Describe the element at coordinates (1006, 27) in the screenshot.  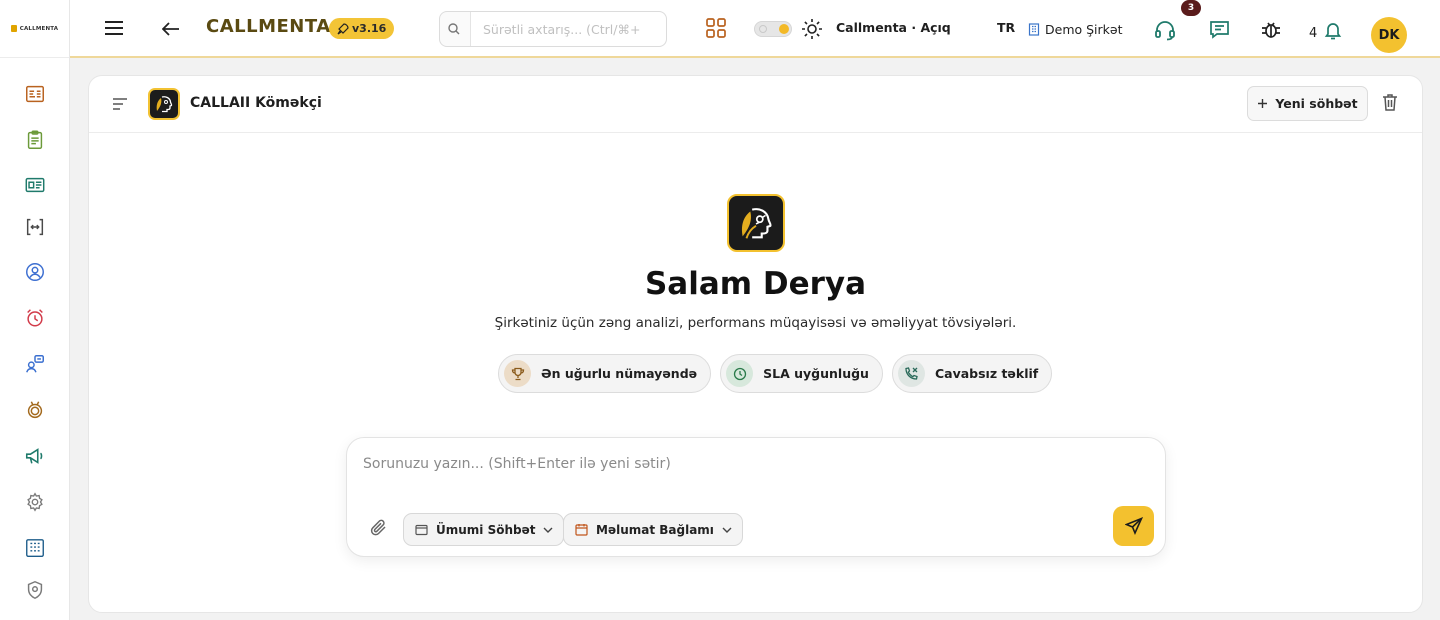
I see `language-switch: TR` at that location.